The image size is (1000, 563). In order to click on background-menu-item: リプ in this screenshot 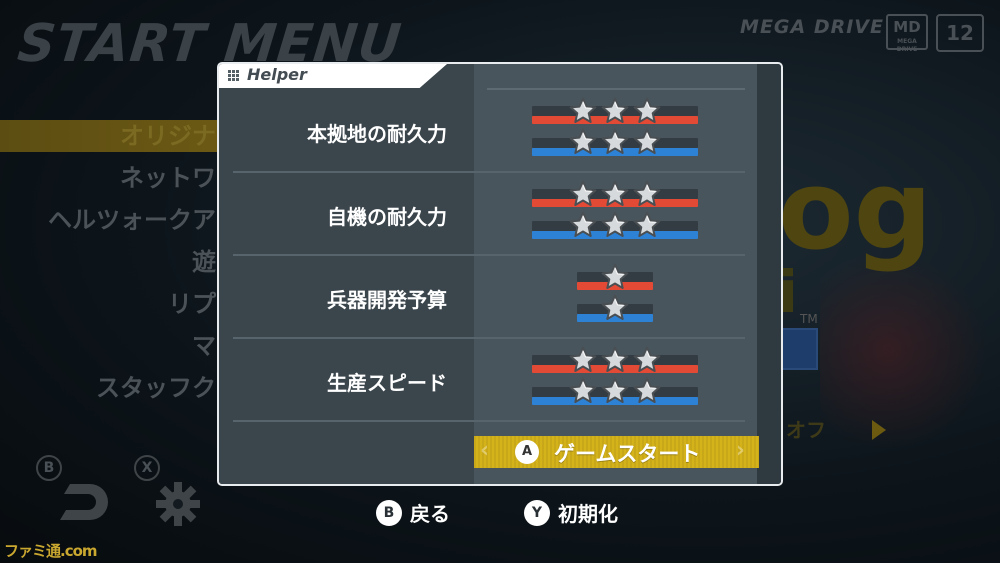, I will do `click(192, 304)`.